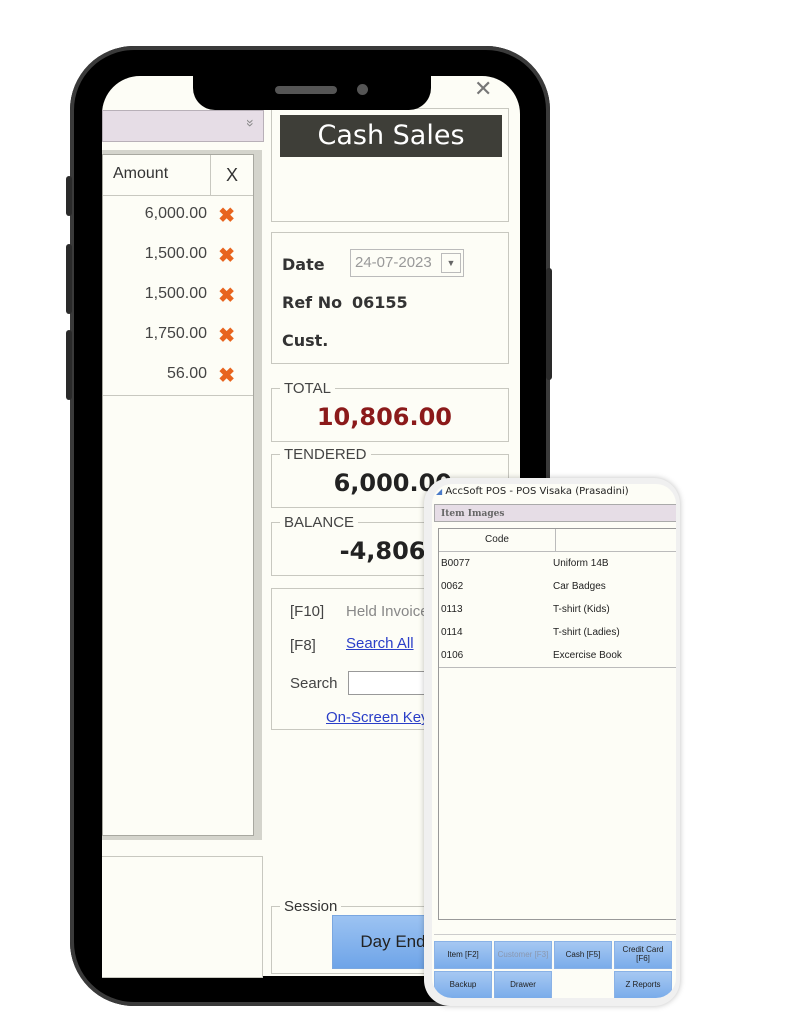 The width and height of the screenshot is (800, 1024). What do you see at coordinates (391, 611) in the screenshot?
I see `held-invoices-link: Held Invoices` at bounding box center [391, 611].